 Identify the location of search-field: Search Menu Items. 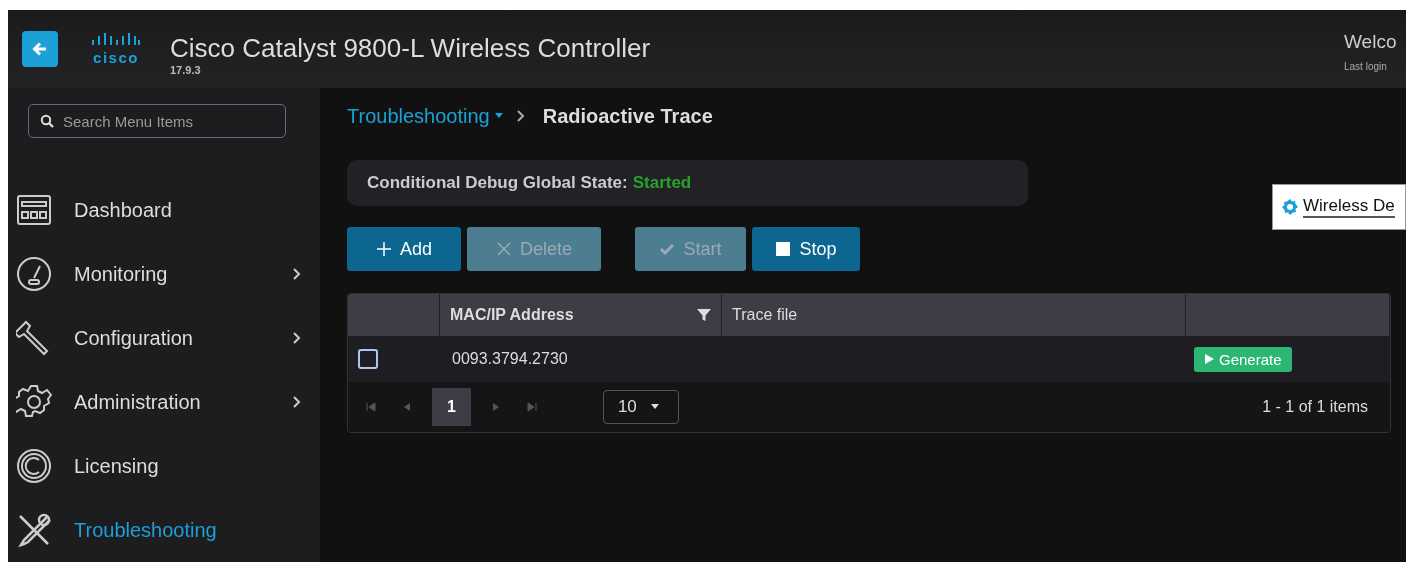
(157, 121).